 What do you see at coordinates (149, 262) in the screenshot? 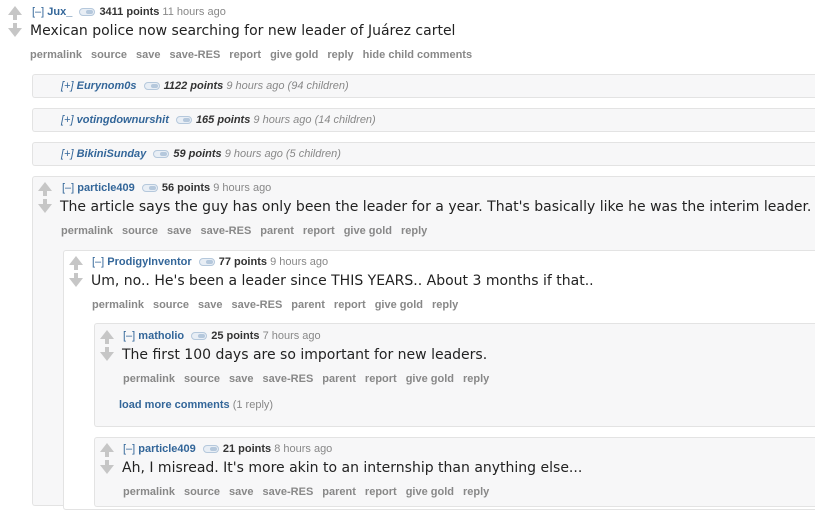
I see `comment-author: ProdigyInventor` at bounding box center [149, 262].